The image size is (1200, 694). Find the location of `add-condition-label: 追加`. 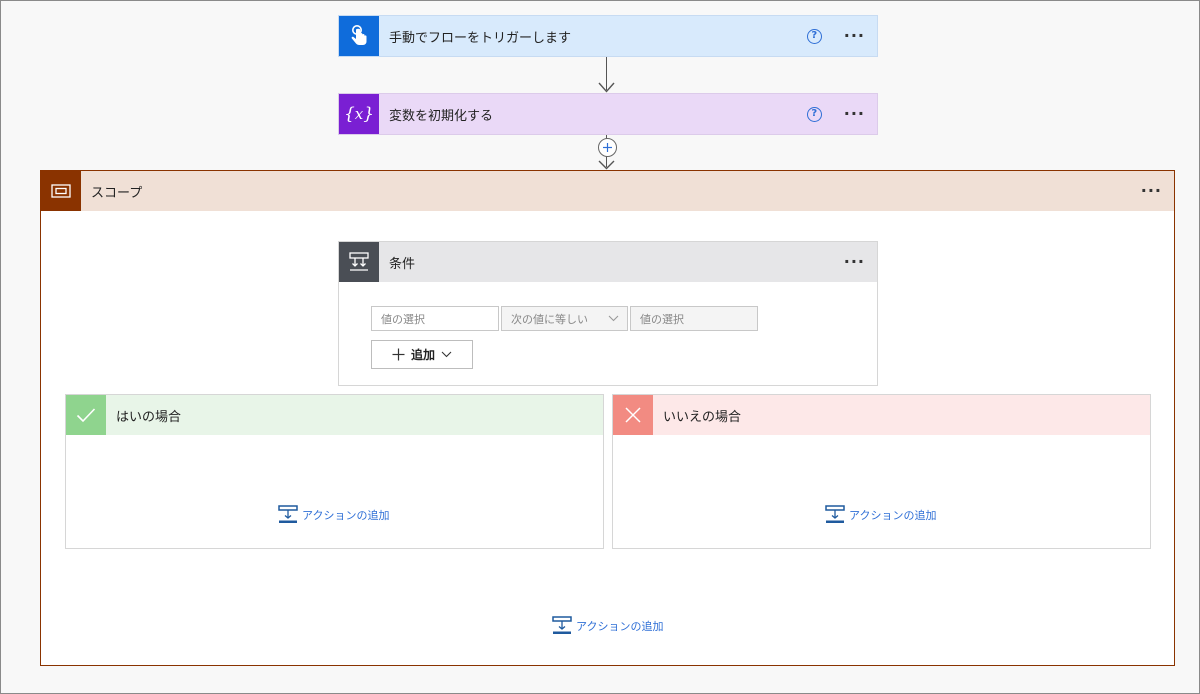

add-condition-label: 追加 is located at coordinates (422, 355).